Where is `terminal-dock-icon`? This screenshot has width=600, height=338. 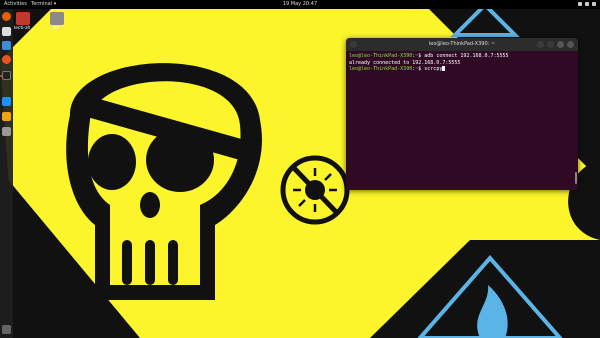 terminal-dock-icon is located at coordinates (6, 75).